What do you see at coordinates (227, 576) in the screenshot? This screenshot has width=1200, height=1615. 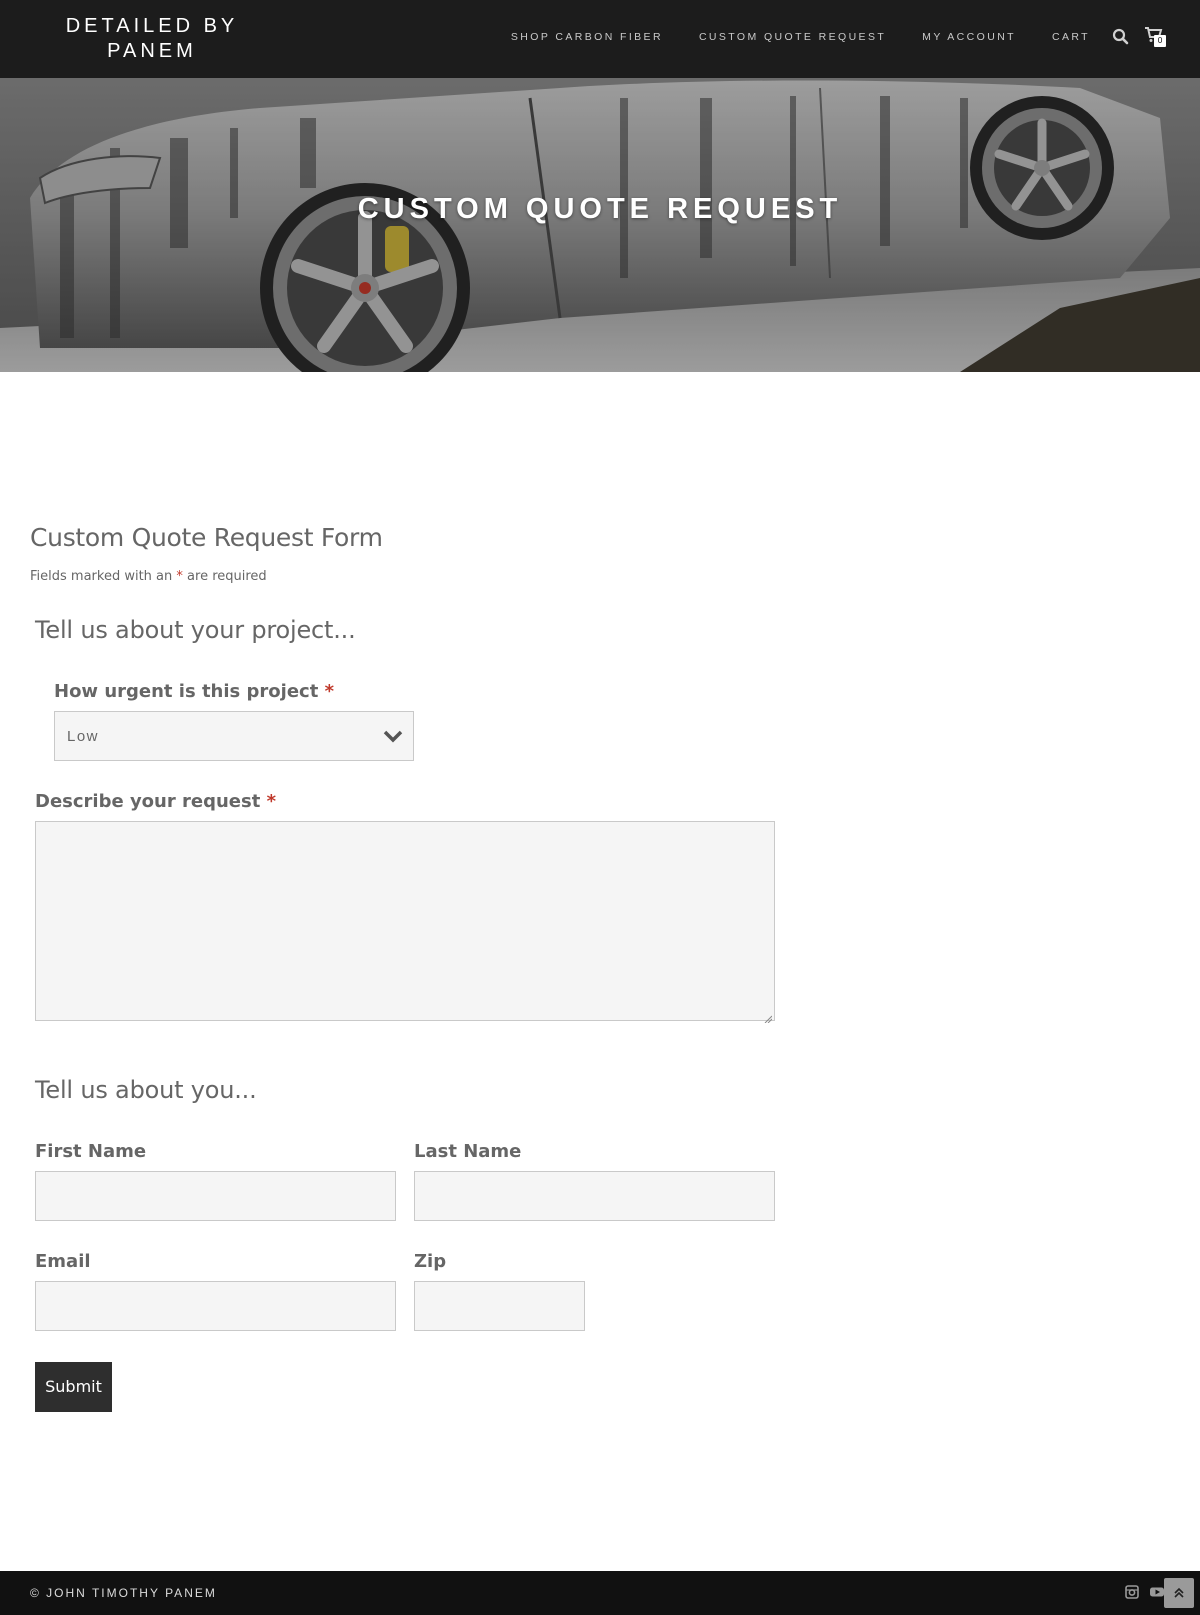 I see `required-note-suffix: are required` at bounding box center [227, 576].